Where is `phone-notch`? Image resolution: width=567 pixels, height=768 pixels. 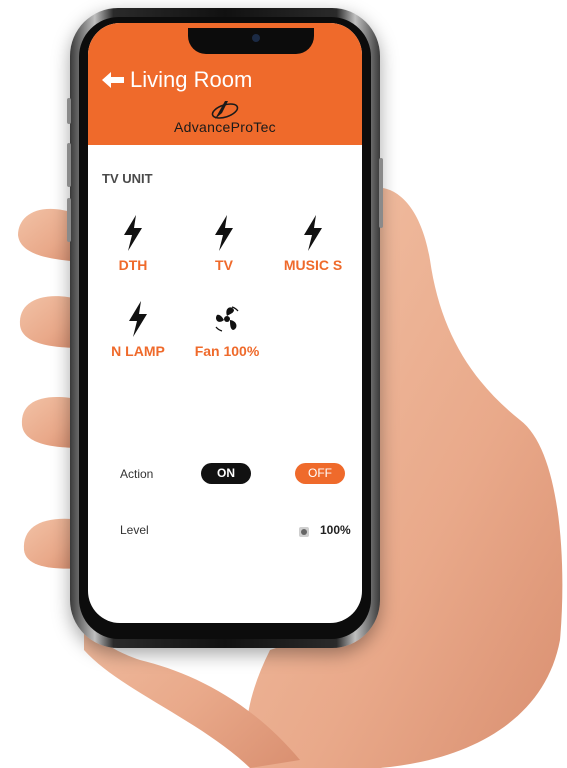
phone-notch is located at coordinates (251, 41).